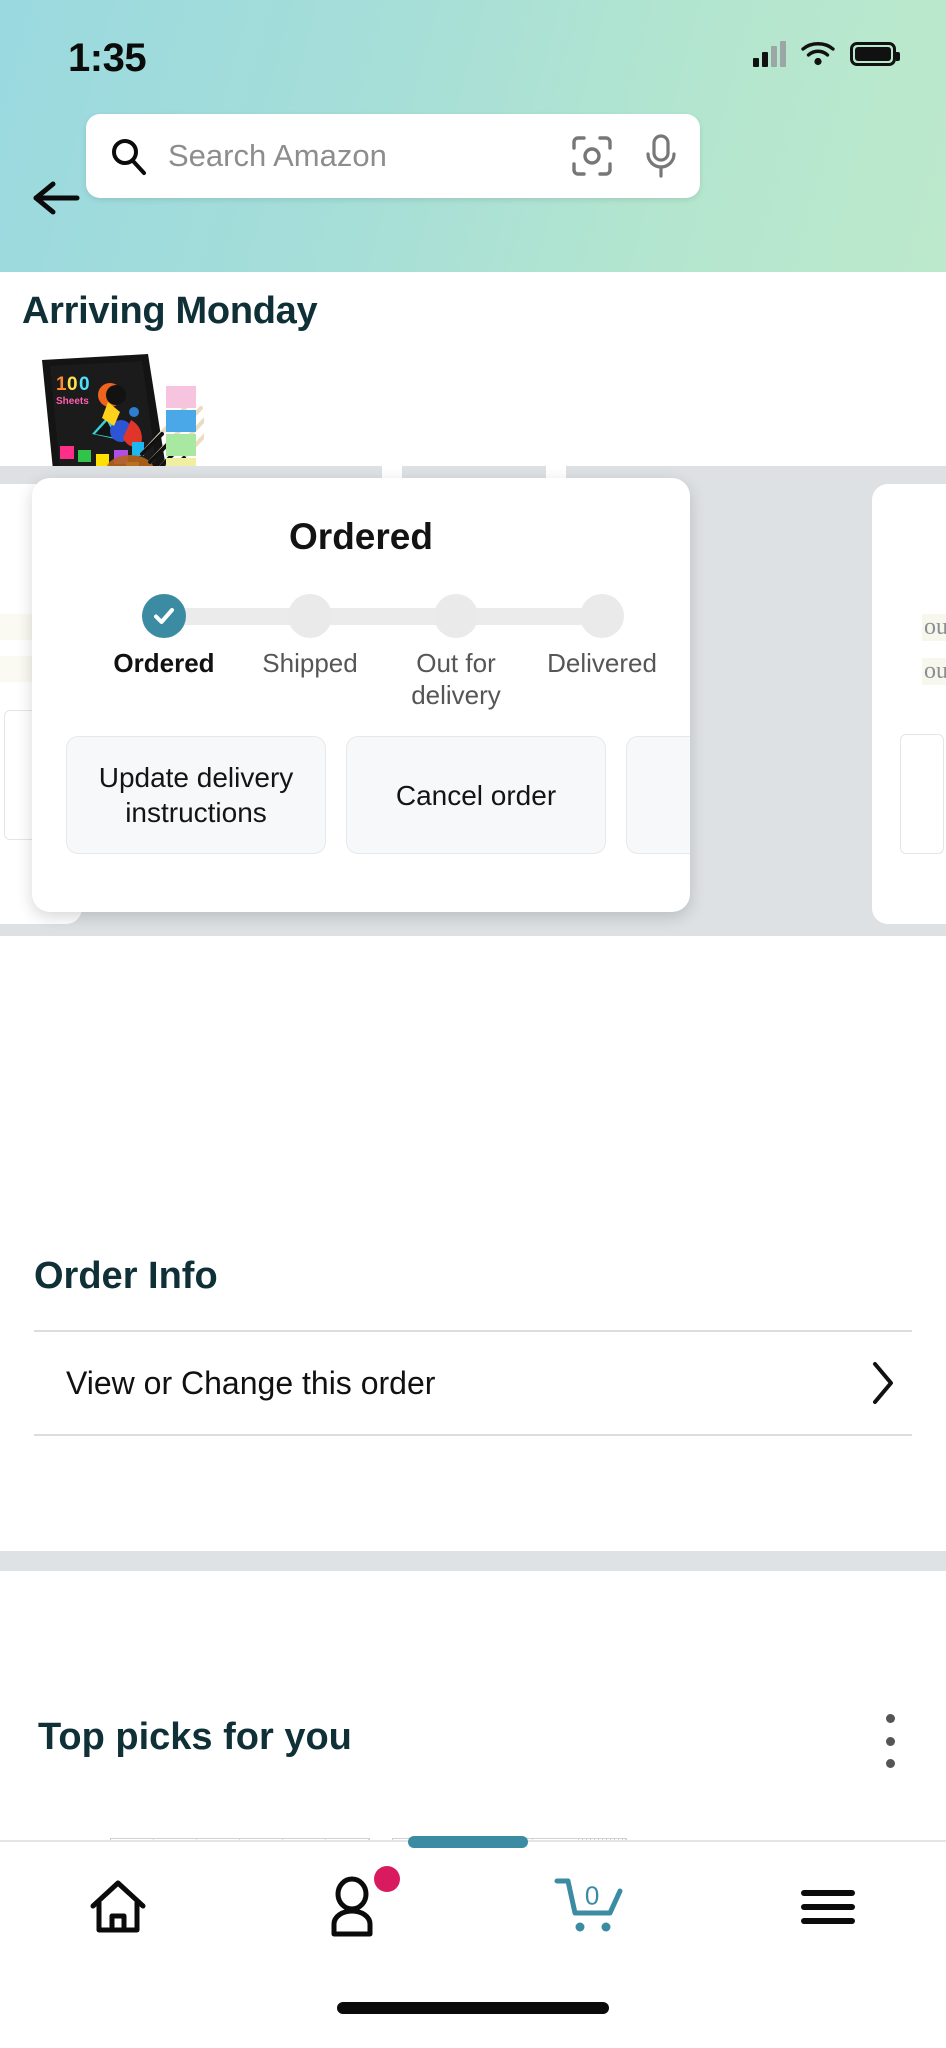  What do you see at coordinates (195, 1737) in the screenshot?
I see `top-picks-title: Top picks for you` at bounding box center [195, 1737].